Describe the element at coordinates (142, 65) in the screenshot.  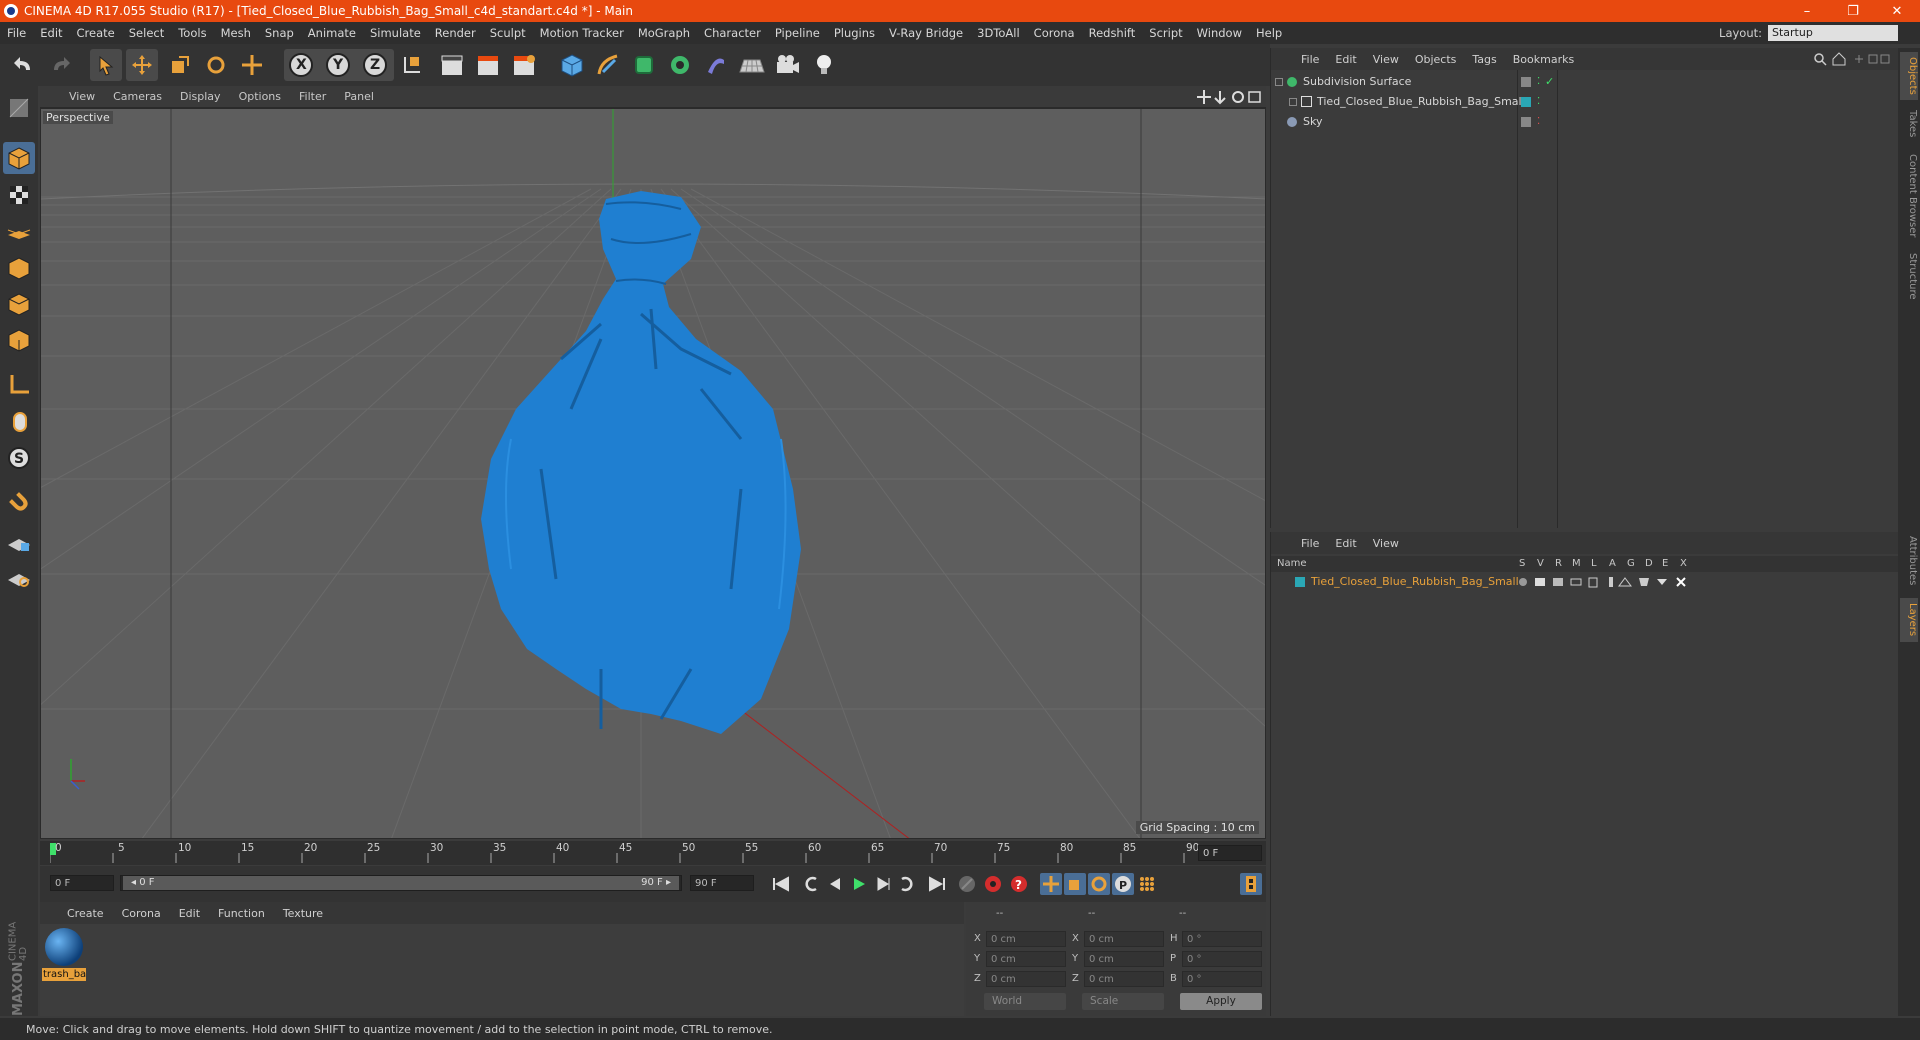
I see `move-tool-button` at that location.